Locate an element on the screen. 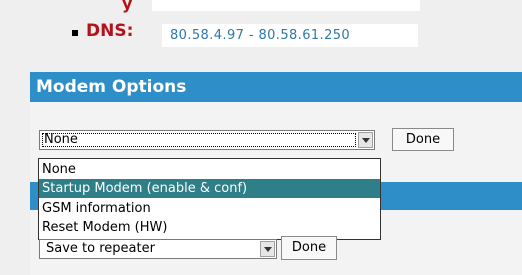 This screenshot has height=275, width=522. focus-ring is located at coordinates (199, 140).